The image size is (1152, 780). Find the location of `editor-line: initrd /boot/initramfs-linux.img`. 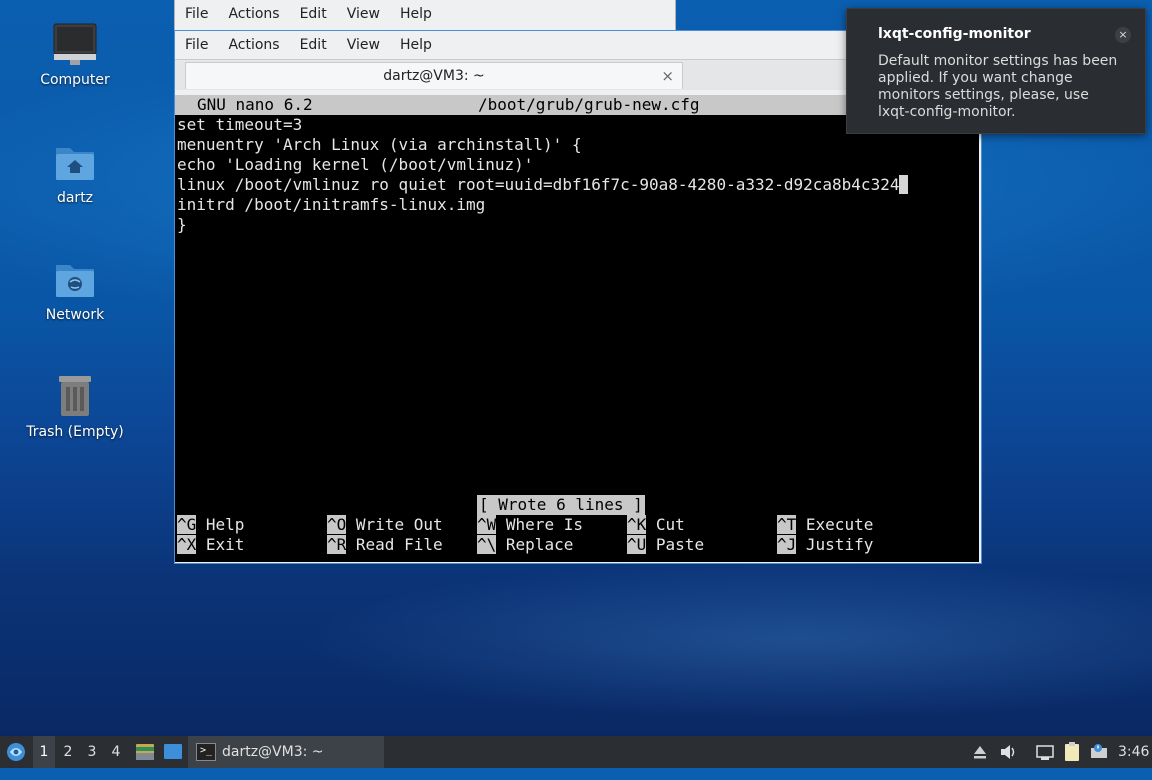

editor-line: initrd /boot/initramfs-linux.img is located at coordinates (331, 204).